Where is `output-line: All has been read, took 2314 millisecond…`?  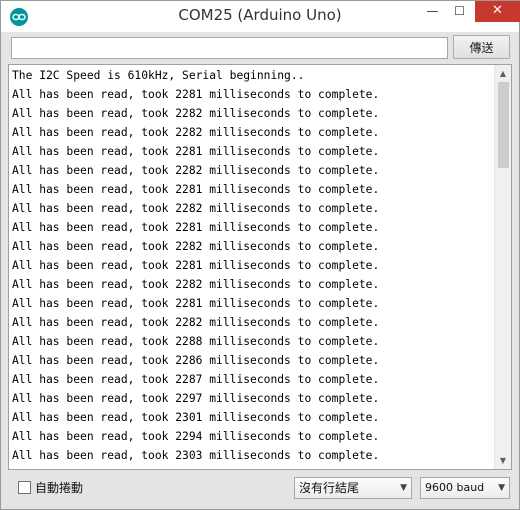 output-line: All has been read, took 2314 millisecond… is located at coordinates (253, 467).